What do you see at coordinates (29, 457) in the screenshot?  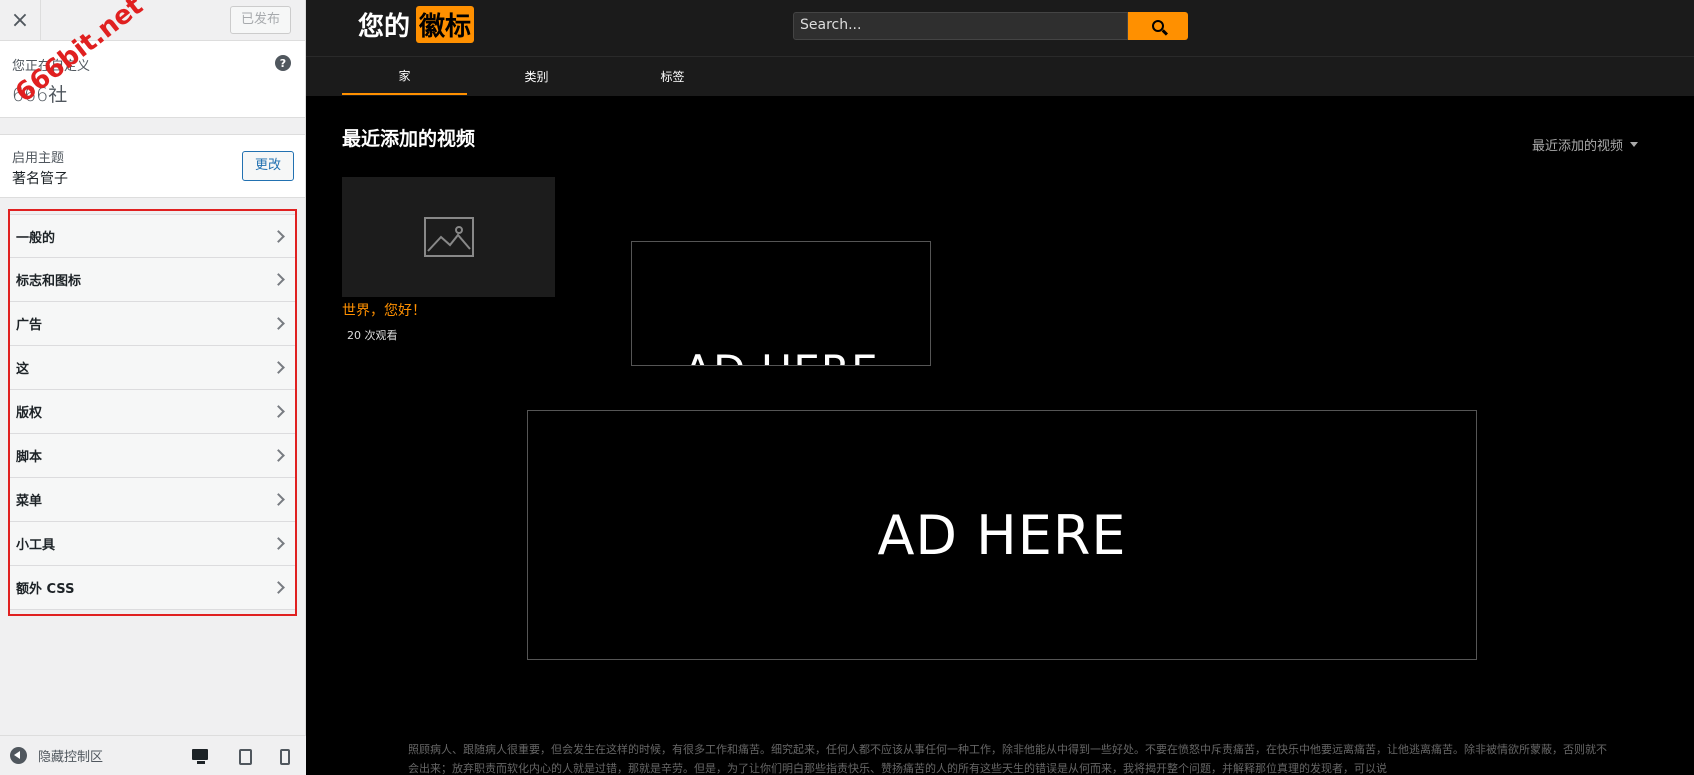 I see `menu-item-label: 脚本` at bounding box center [29, 457].